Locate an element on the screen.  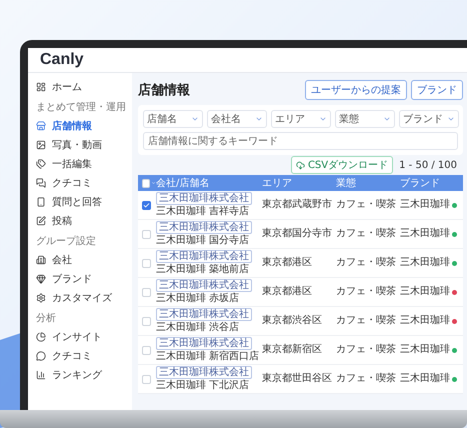
search-field: 店舗情報に関するキーワード is located at coordinates (300, 141).